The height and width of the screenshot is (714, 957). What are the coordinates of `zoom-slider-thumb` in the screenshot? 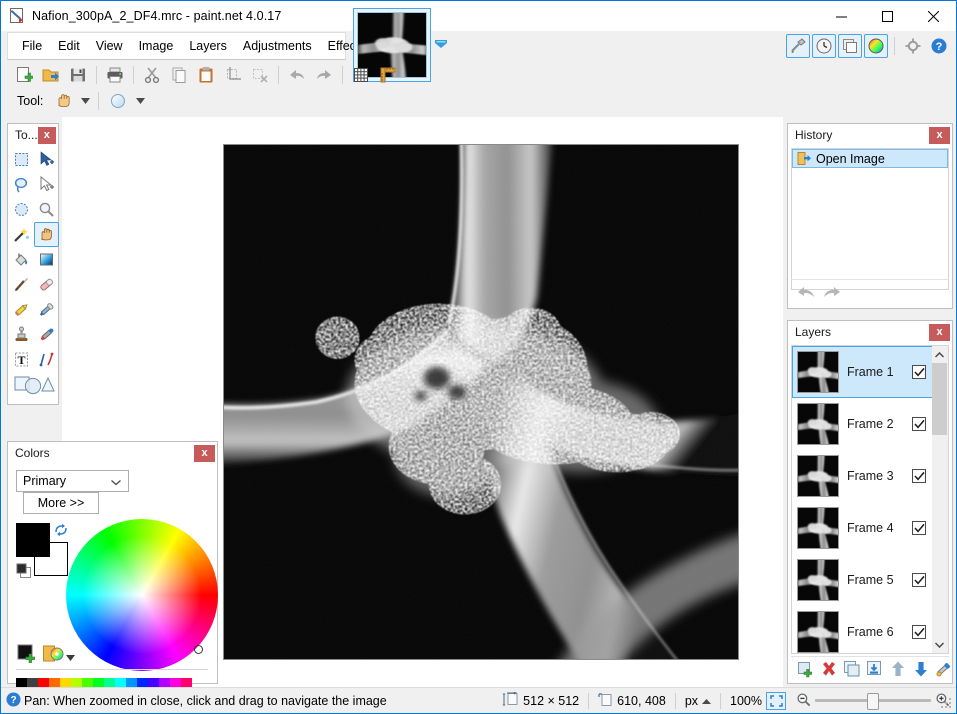 It's located at (873, 701).